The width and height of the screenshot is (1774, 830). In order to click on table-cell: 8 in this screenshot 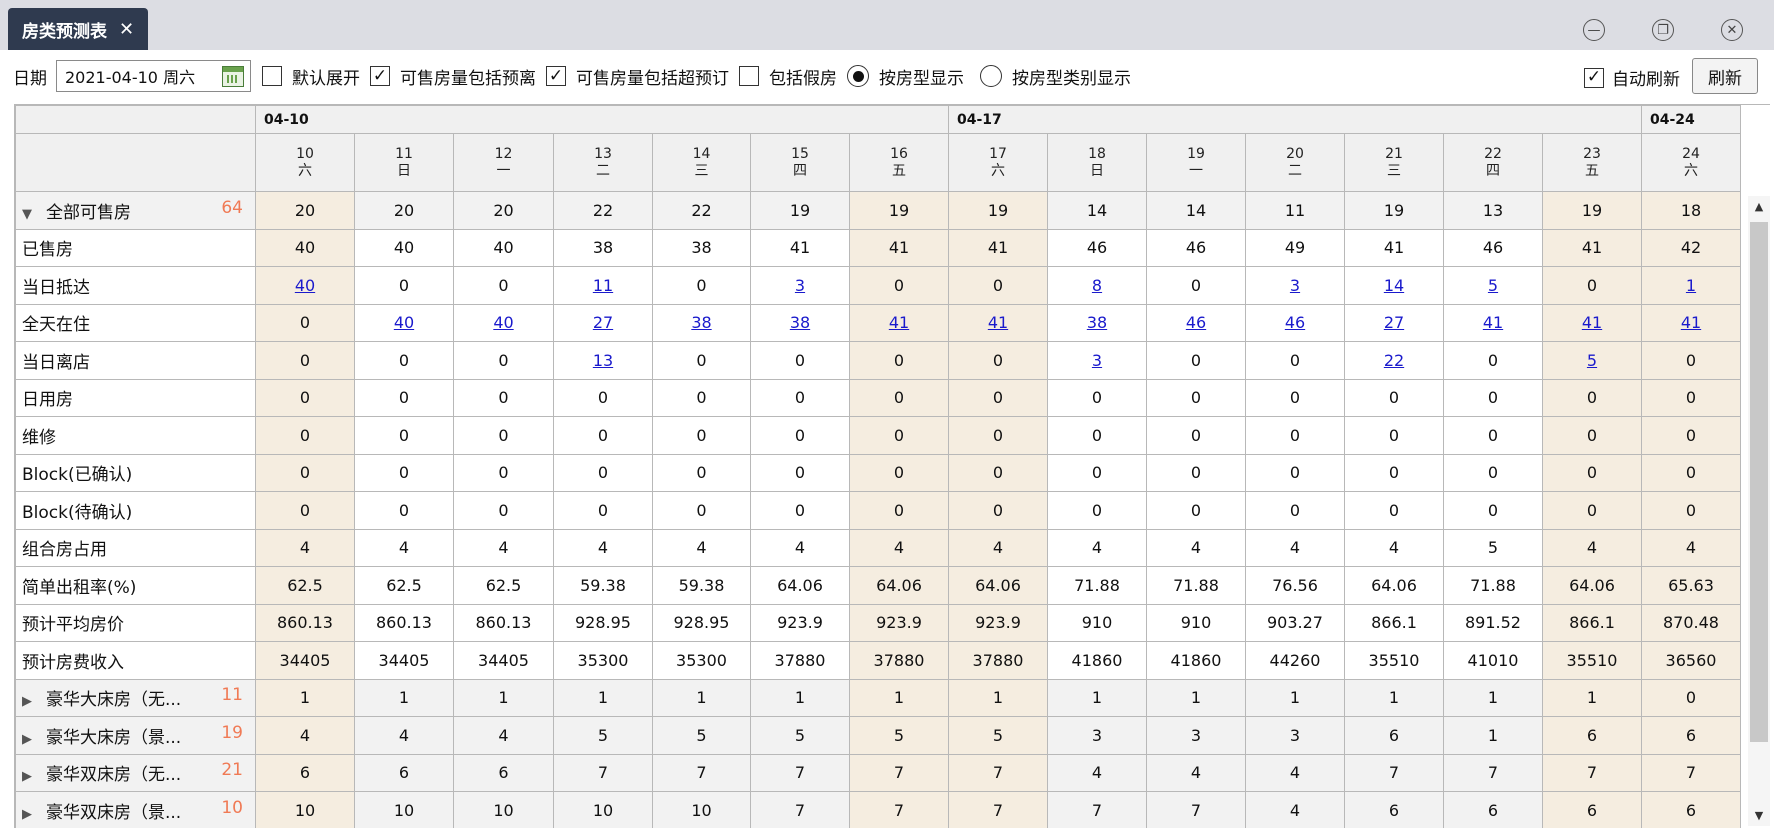, I will do `click(1097, 285)`.